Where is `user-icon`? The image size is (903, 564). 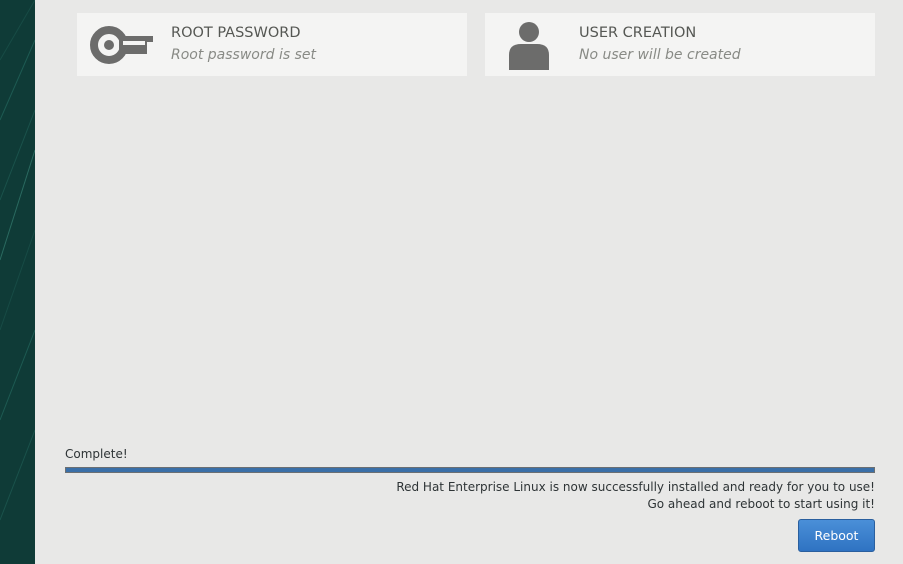 user-icon is located at coordinates (529, 46).